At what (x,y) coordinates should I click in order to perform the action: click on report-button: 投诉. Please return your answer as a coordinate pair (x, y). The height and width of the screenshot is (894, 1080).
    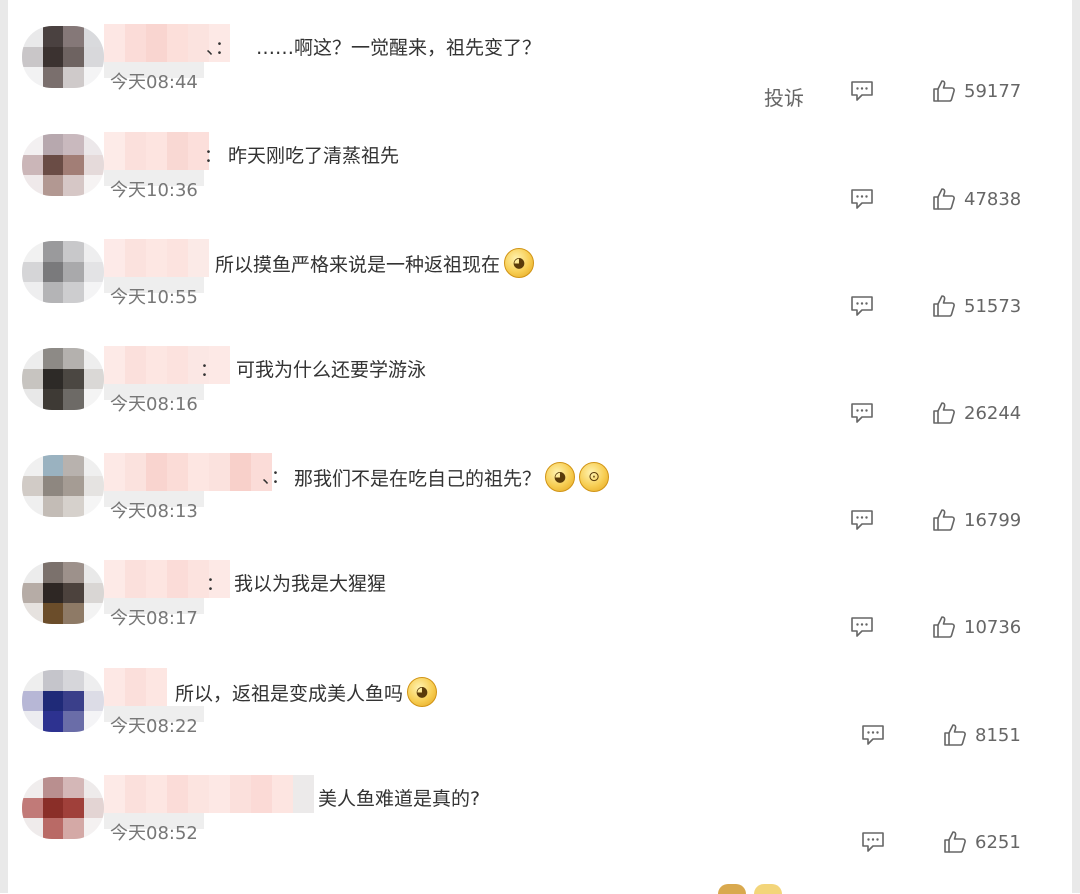
    Looking at the image, I should click on (784, 96).